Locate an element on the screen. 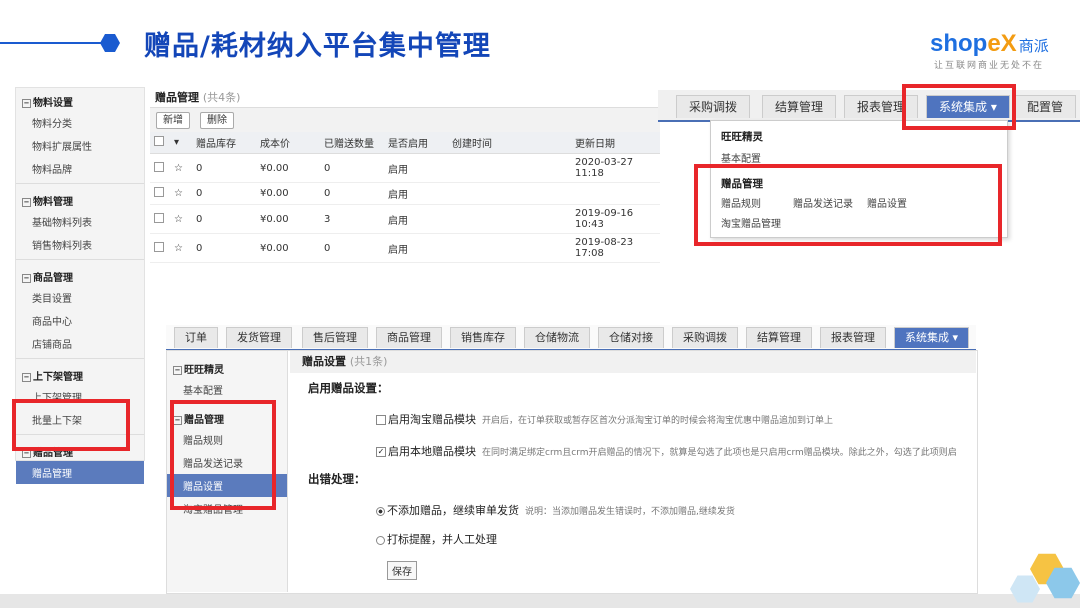  table-header-row: ▾ 赠品库存 成本价 已赠送数量 是否启用 创建时间 更新日期 is located at coordinates (405, 143).